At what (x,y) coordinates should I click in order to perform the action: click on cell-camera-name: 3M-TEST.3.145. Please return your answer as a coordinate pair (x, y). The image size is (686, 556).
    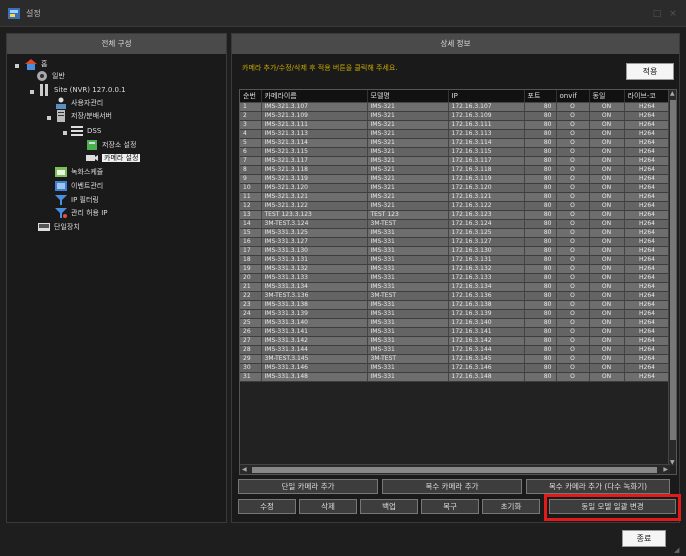
    Looking at the image, I should click on (314, 359).